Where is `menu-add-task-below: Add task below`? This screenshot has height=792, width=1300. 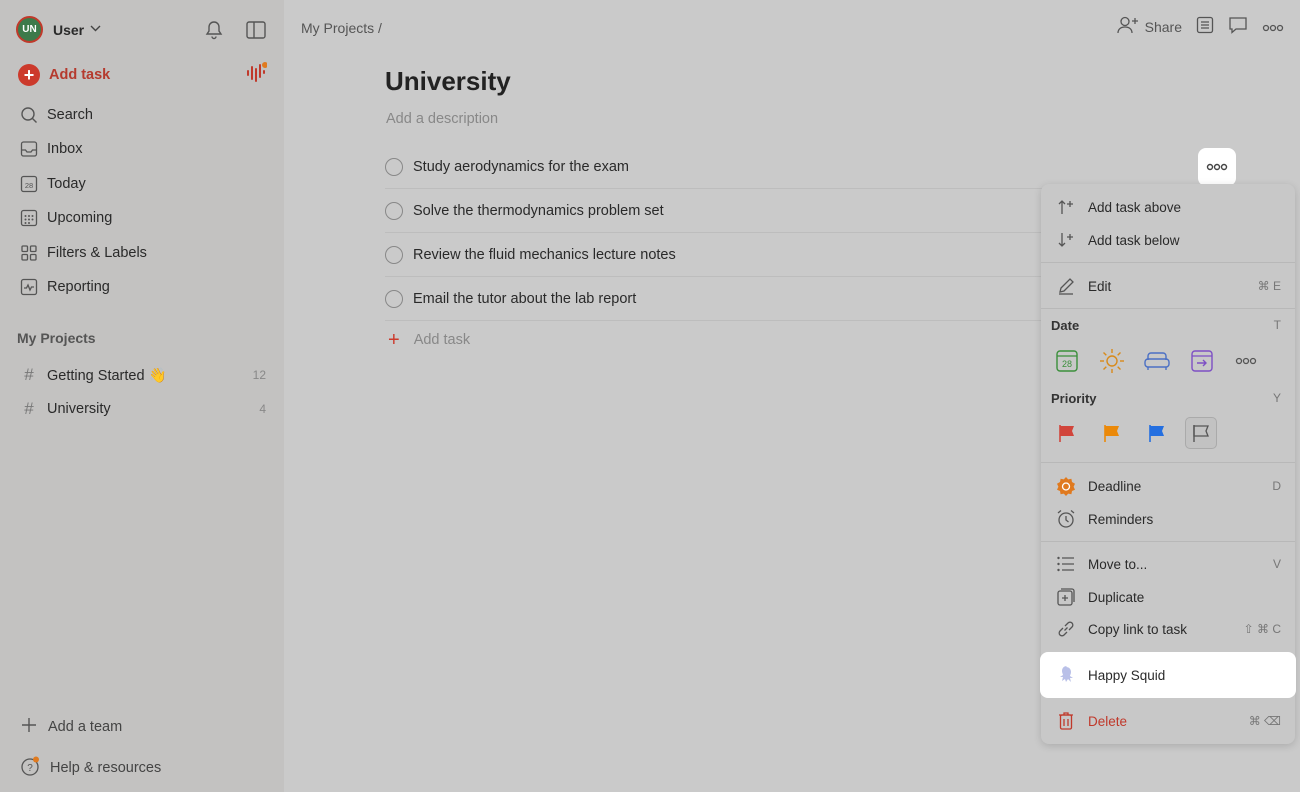
menu-add-task-below: Add task below is located at coordinates (1168, 240).